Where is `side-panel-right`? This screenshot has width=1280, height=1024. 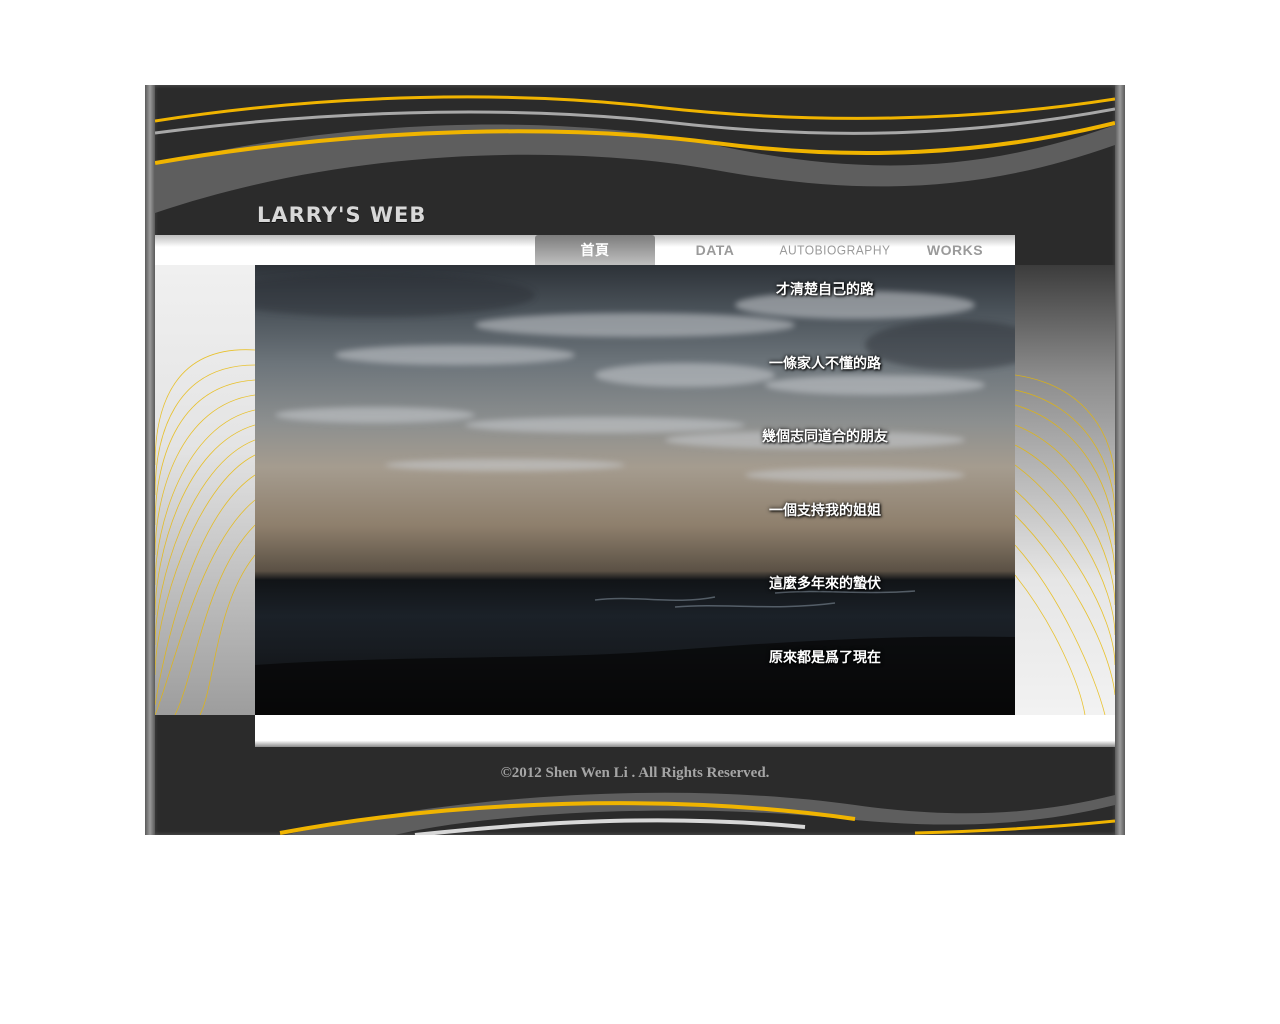 side-panel-right is located at coordinates (1065, 490).